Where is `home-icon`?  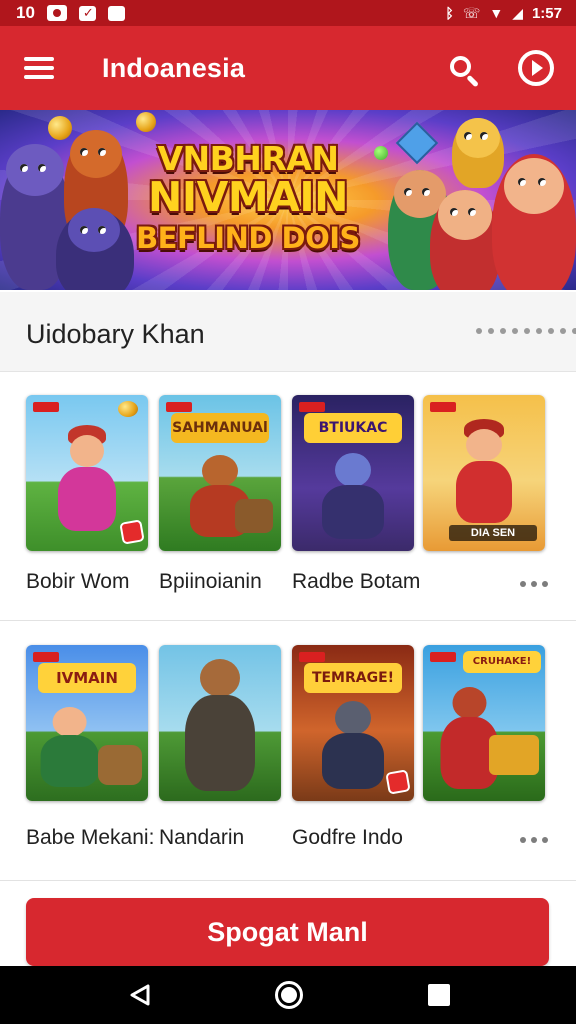
home-icon is located at coordinates (289, 995).